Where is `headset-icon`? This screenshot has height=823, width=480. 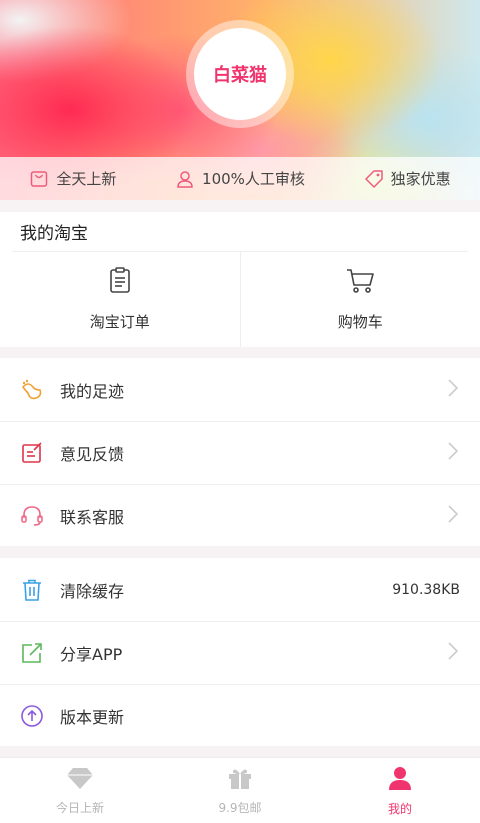 headset-icon is located at coordinates (32, 516).